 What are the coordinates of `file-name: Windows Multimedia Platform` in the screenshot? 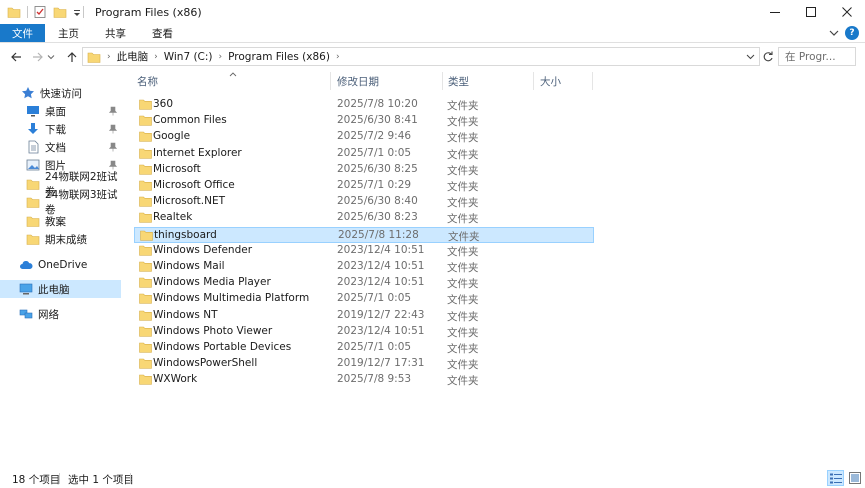 It's located at (231, 298).